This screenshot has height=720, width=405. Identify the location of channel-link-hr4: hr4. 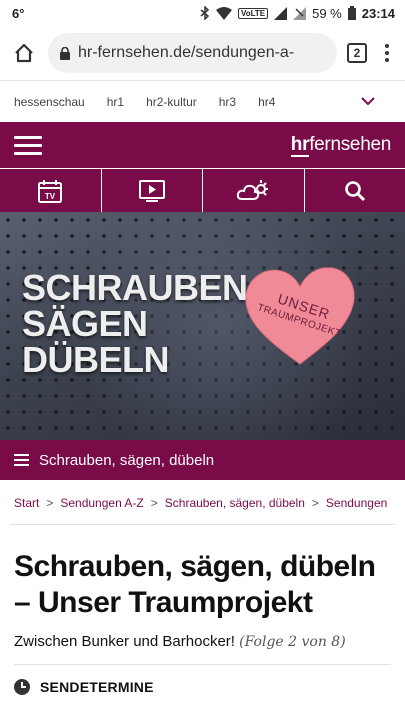
(266, 102).